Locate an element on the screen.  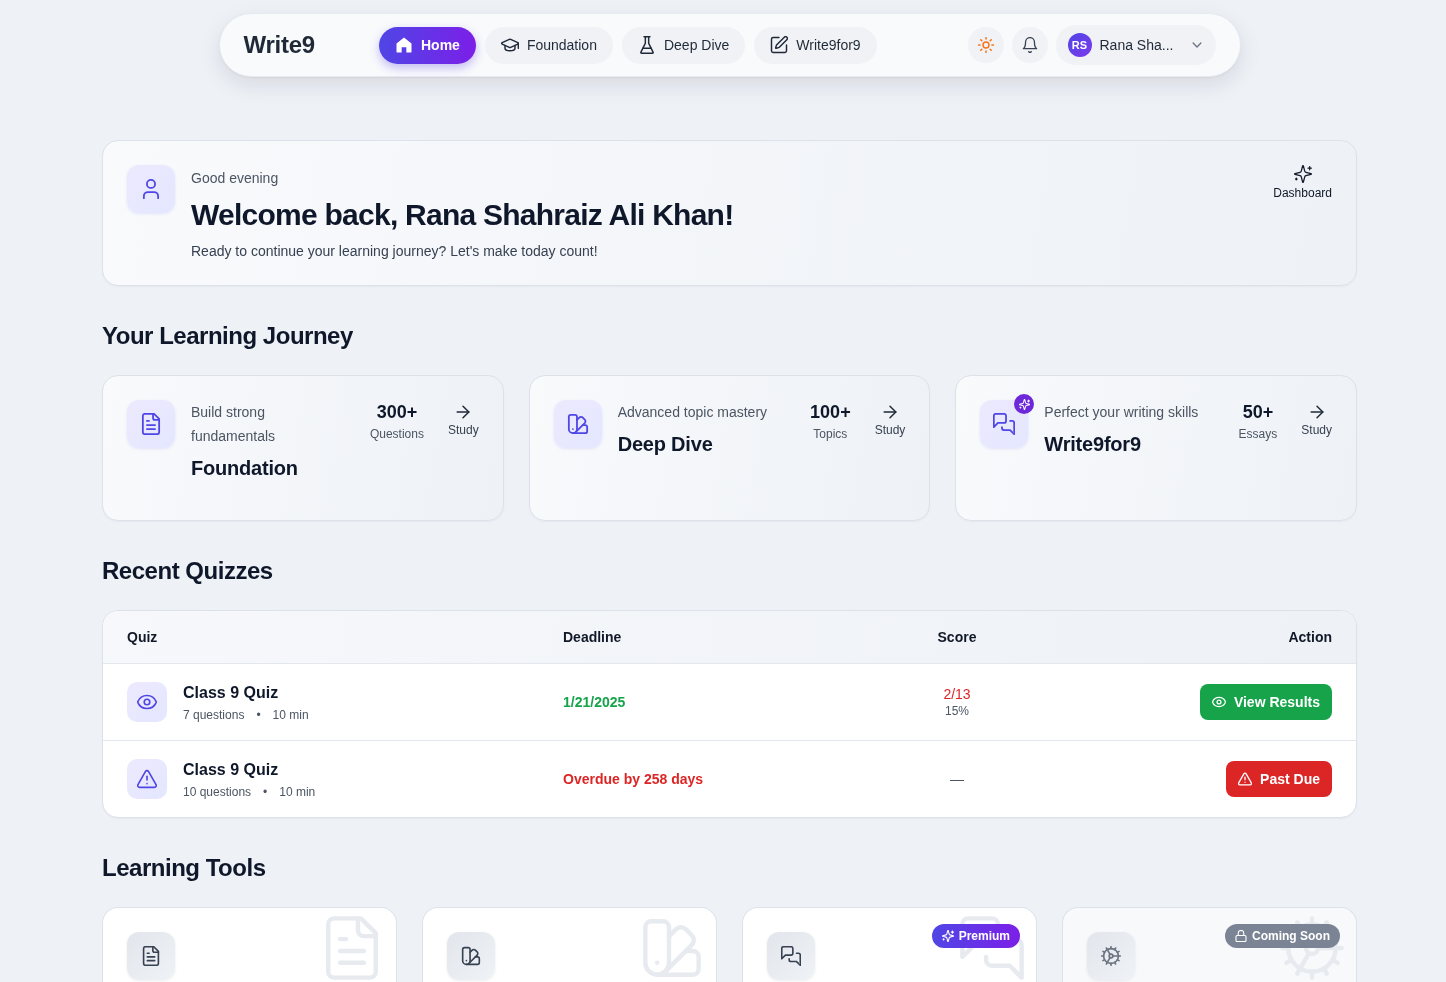
nav-tab: Foundation is located at coordinates (548, 45).